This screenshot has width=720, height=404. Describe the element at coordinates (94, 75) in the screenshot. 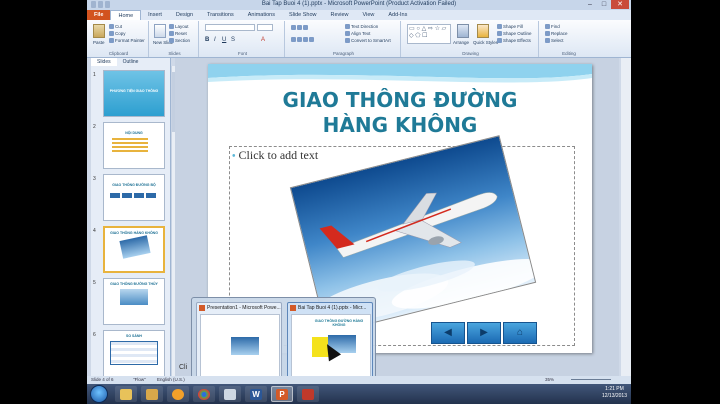

I see `slide-number: 1` at that location.